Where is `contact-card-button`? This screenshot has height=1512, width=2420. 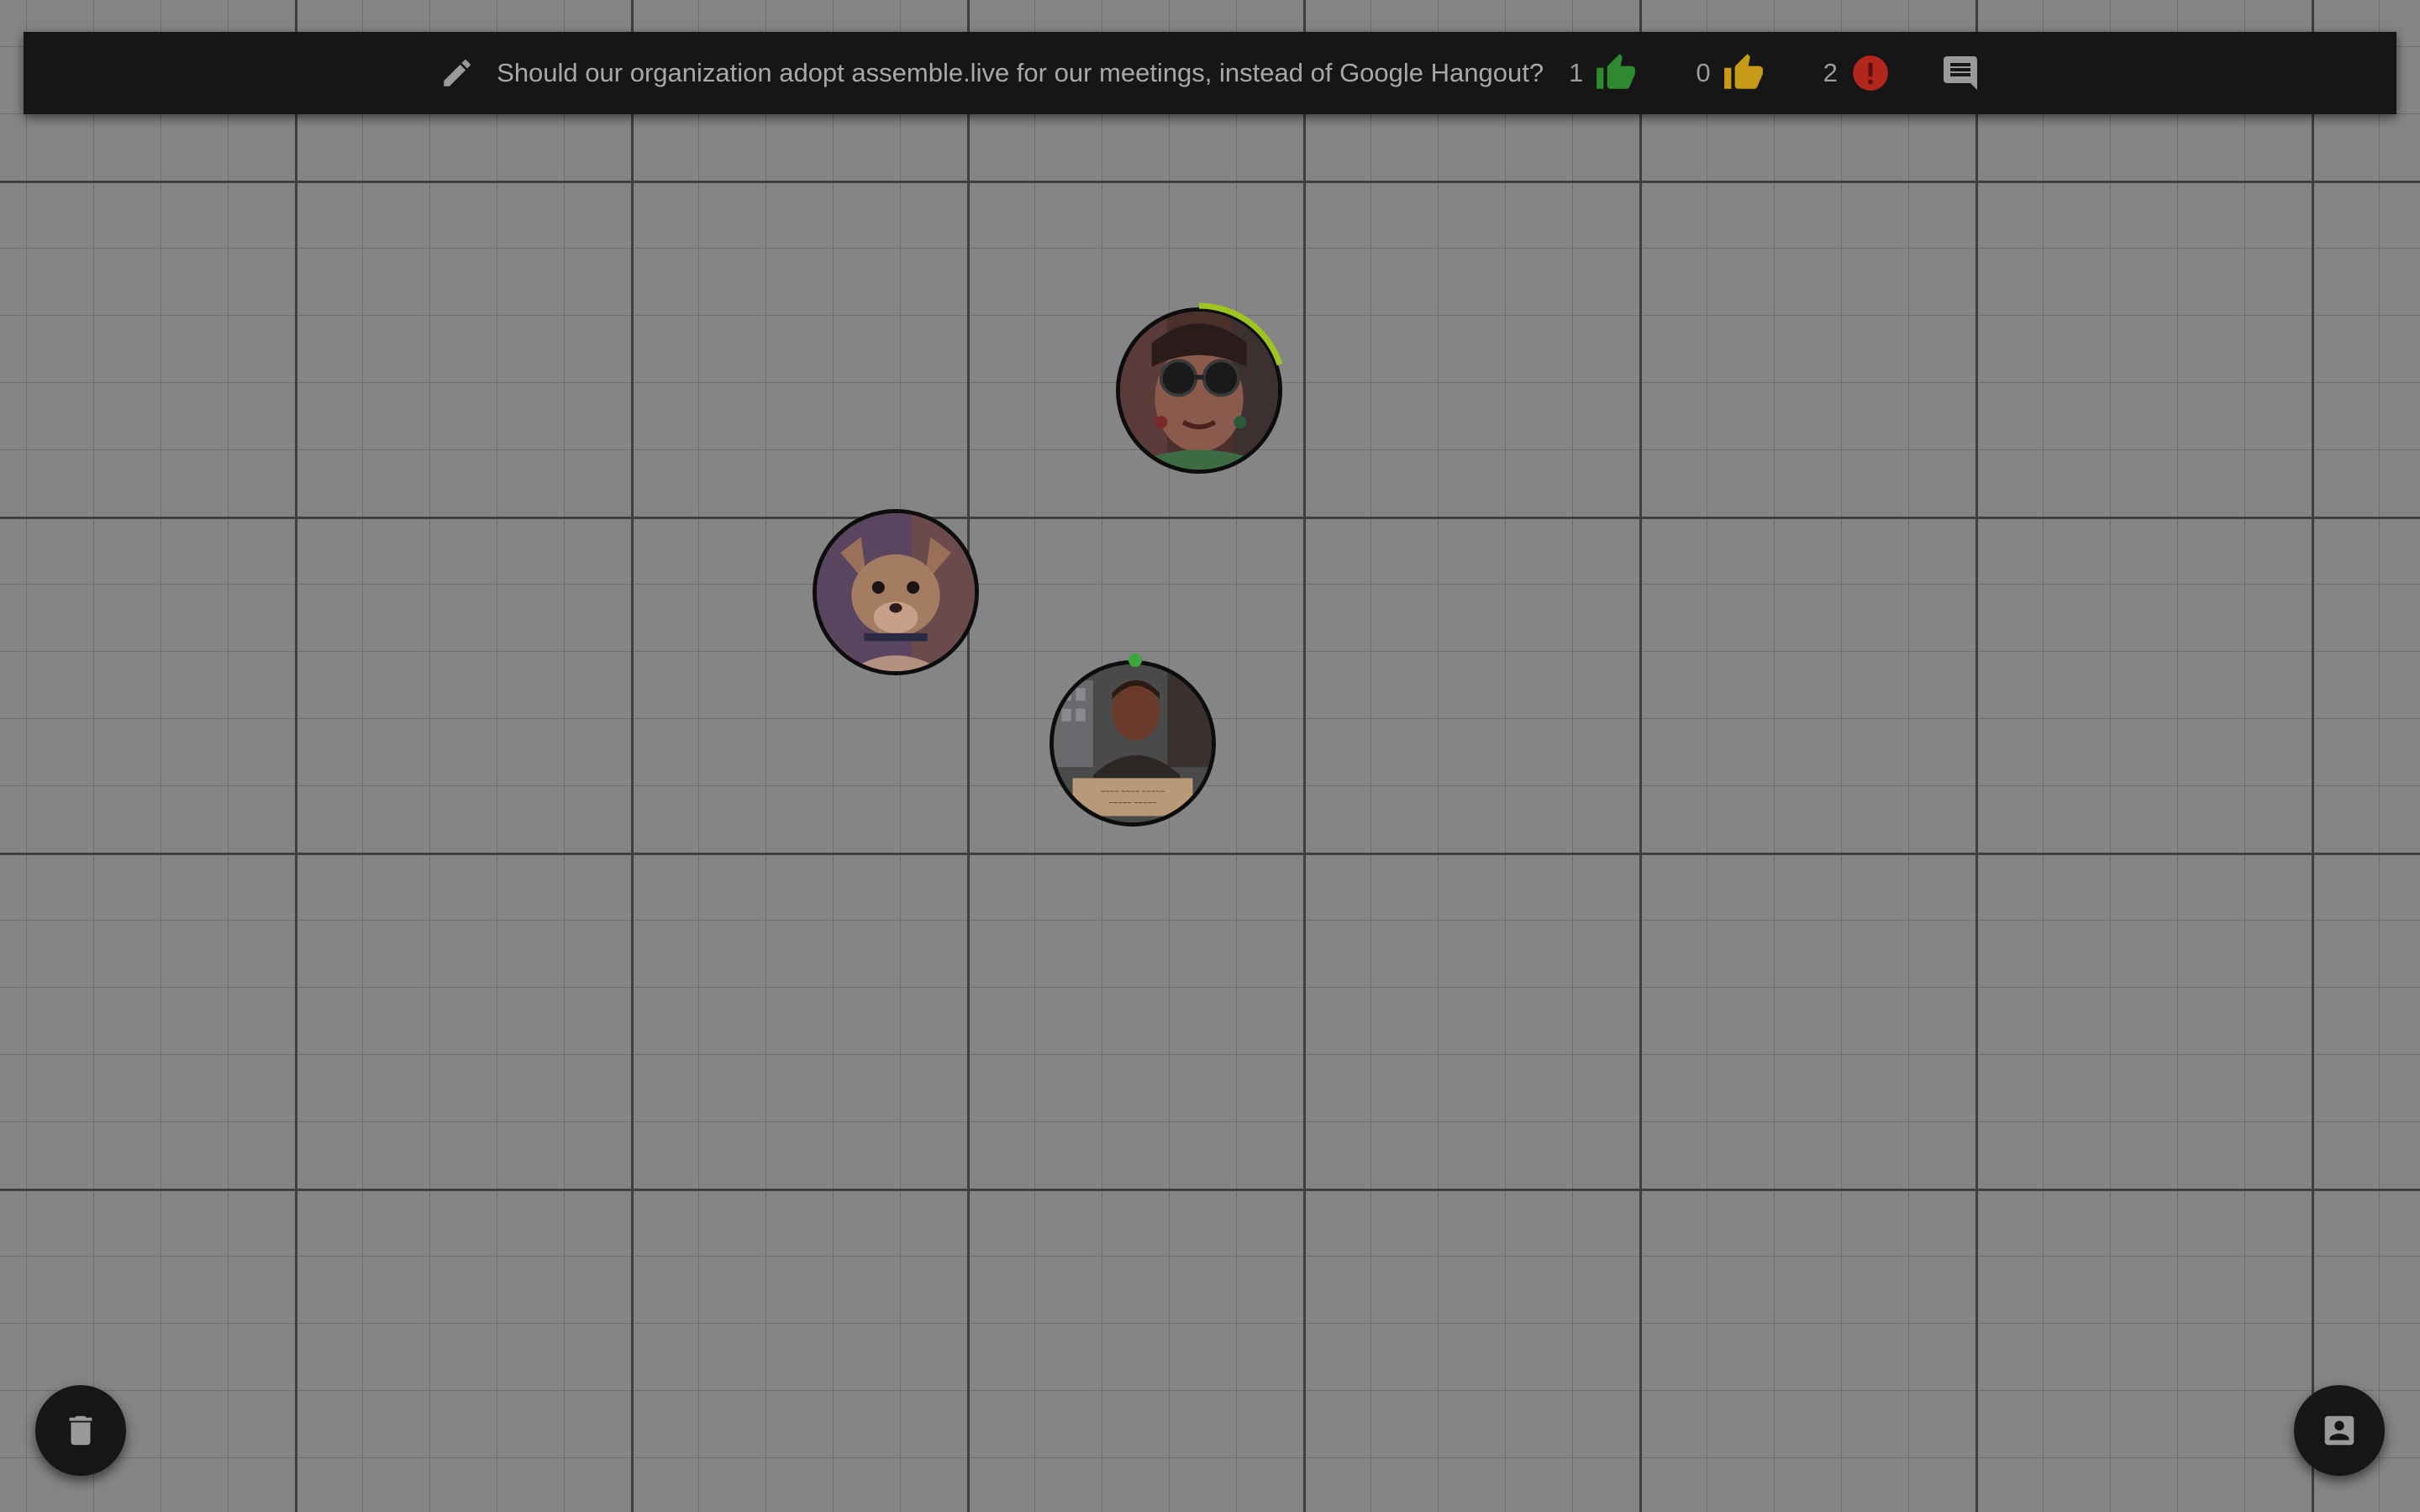 contact-card-button is located at coordinates (2339, 1430).